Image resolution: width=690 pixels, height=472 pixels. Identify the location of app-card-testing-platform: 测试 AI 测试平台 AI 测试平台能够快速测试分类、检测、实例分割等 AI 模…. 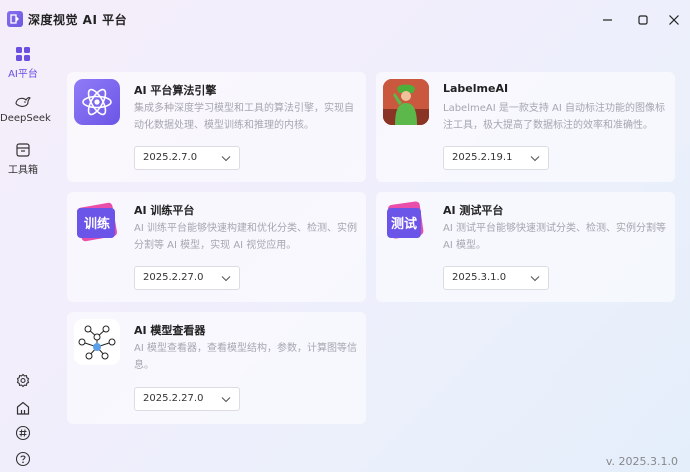
(525, 247).